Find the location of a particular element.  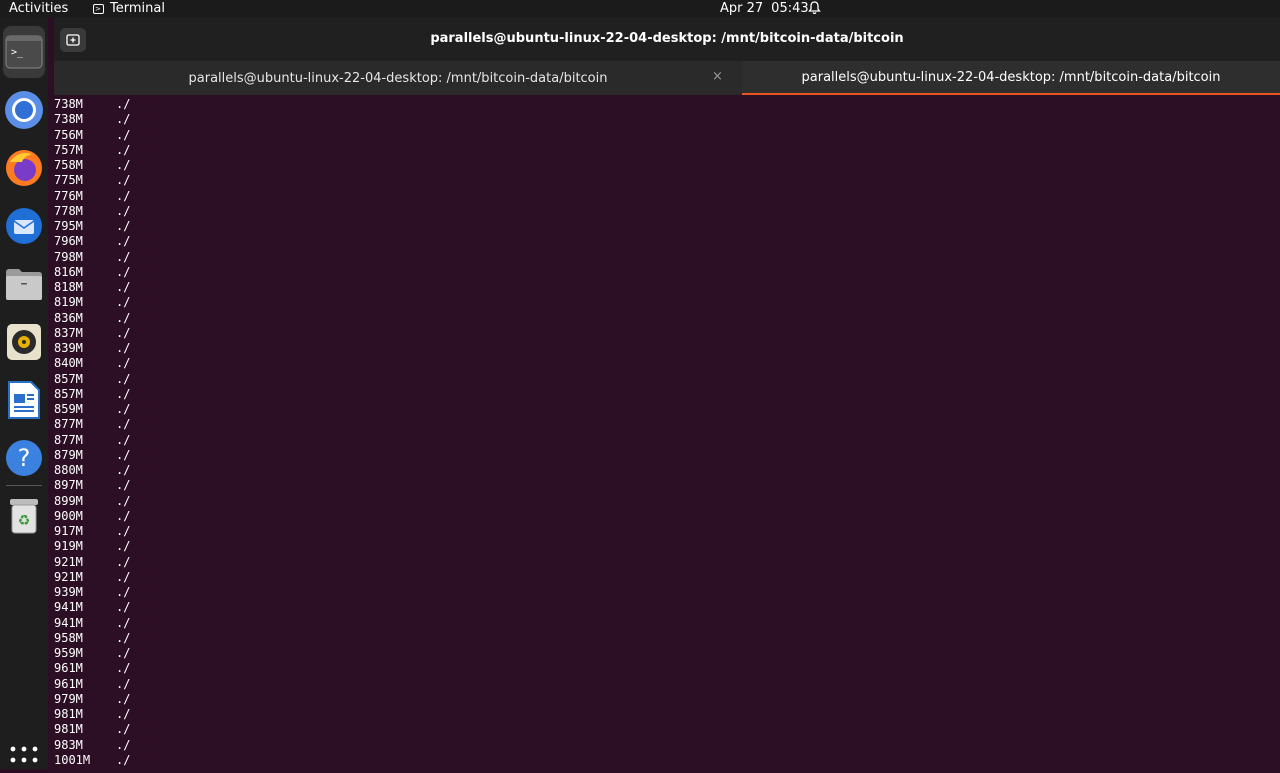

terminal-line-size: 795M is located at coordinates (68, 226).